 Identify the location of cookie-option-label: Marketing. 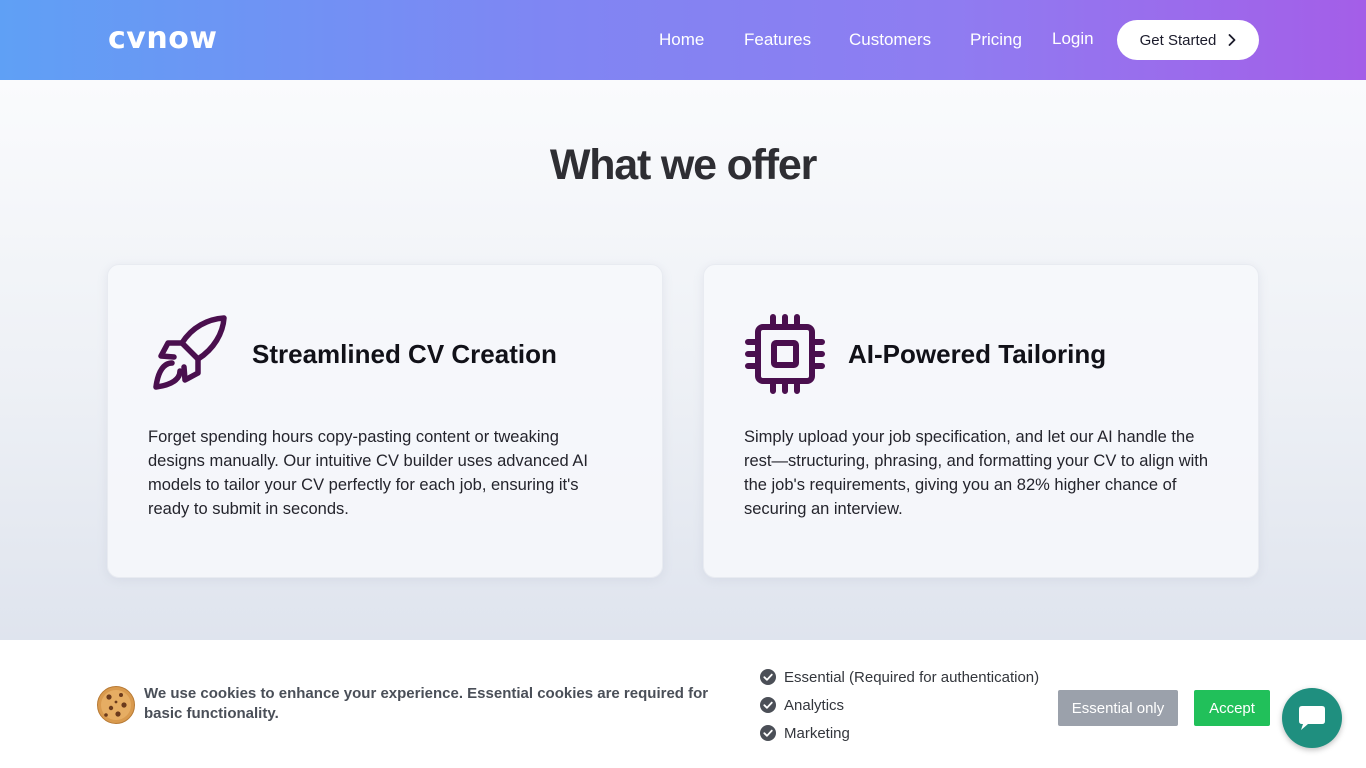
(817, 733).